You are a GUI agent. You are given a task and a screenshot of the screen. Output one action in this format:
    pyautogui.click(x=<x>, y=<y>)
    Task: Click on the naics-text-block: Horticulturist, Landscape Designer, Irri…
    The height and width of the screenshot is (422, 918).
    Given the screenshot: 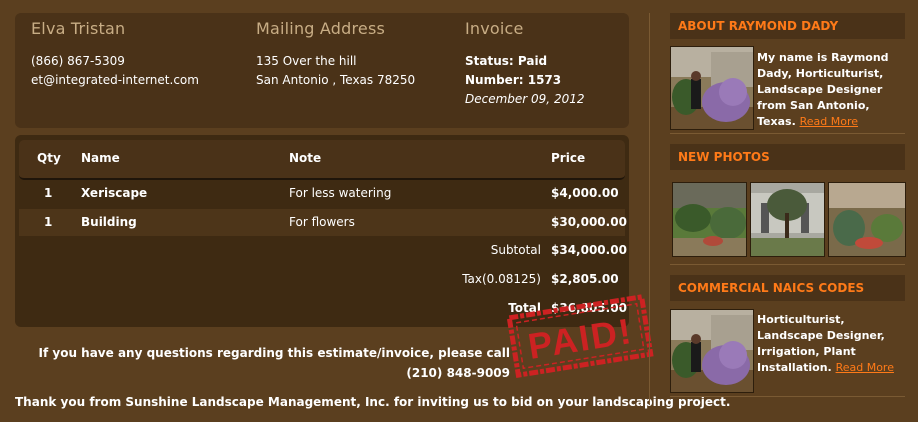 What is the action you would take?
    pyautogui.click(x=831, y=344)
    